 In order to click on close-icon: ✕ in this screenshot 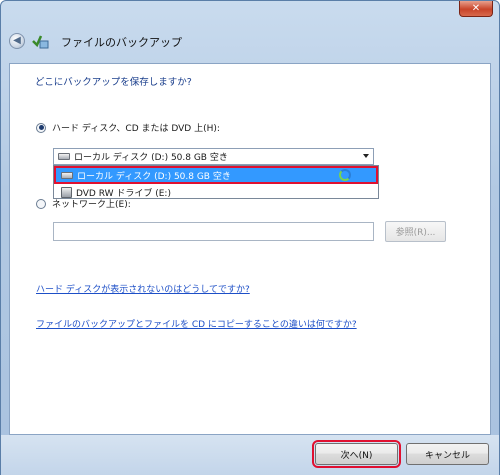, I will do `click(476, 8)`.